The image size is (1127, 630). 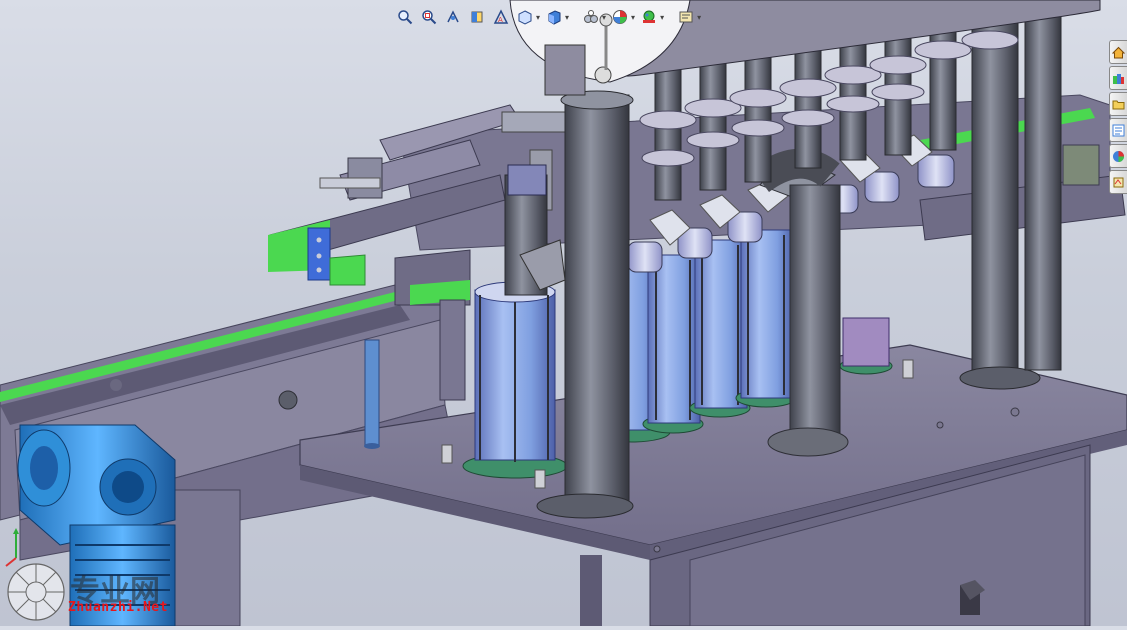 I want to click on view-settings-icon, so click(x=686, y=17).